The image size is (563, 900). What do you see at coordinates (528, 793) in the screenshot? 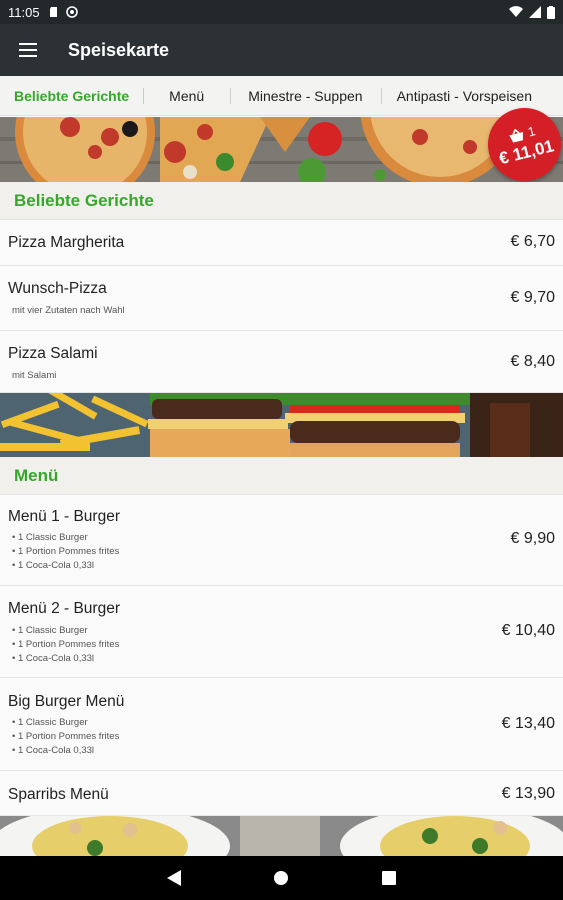
I see `item-price: € 13,90` at bounding box center [528, 793].